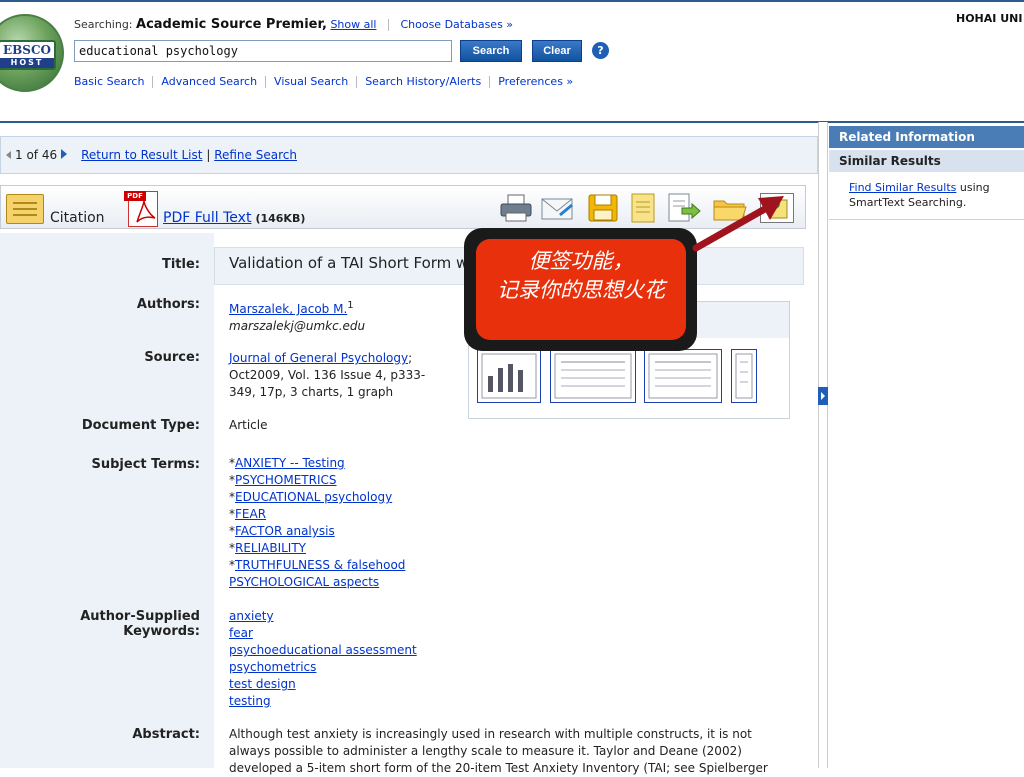 Image resolution: width=1024 pixels, height=777 pixels. Describe the element at coordinates (255, 155) in the screenshot. I see `refine-search-link: Refine Search` at that location.